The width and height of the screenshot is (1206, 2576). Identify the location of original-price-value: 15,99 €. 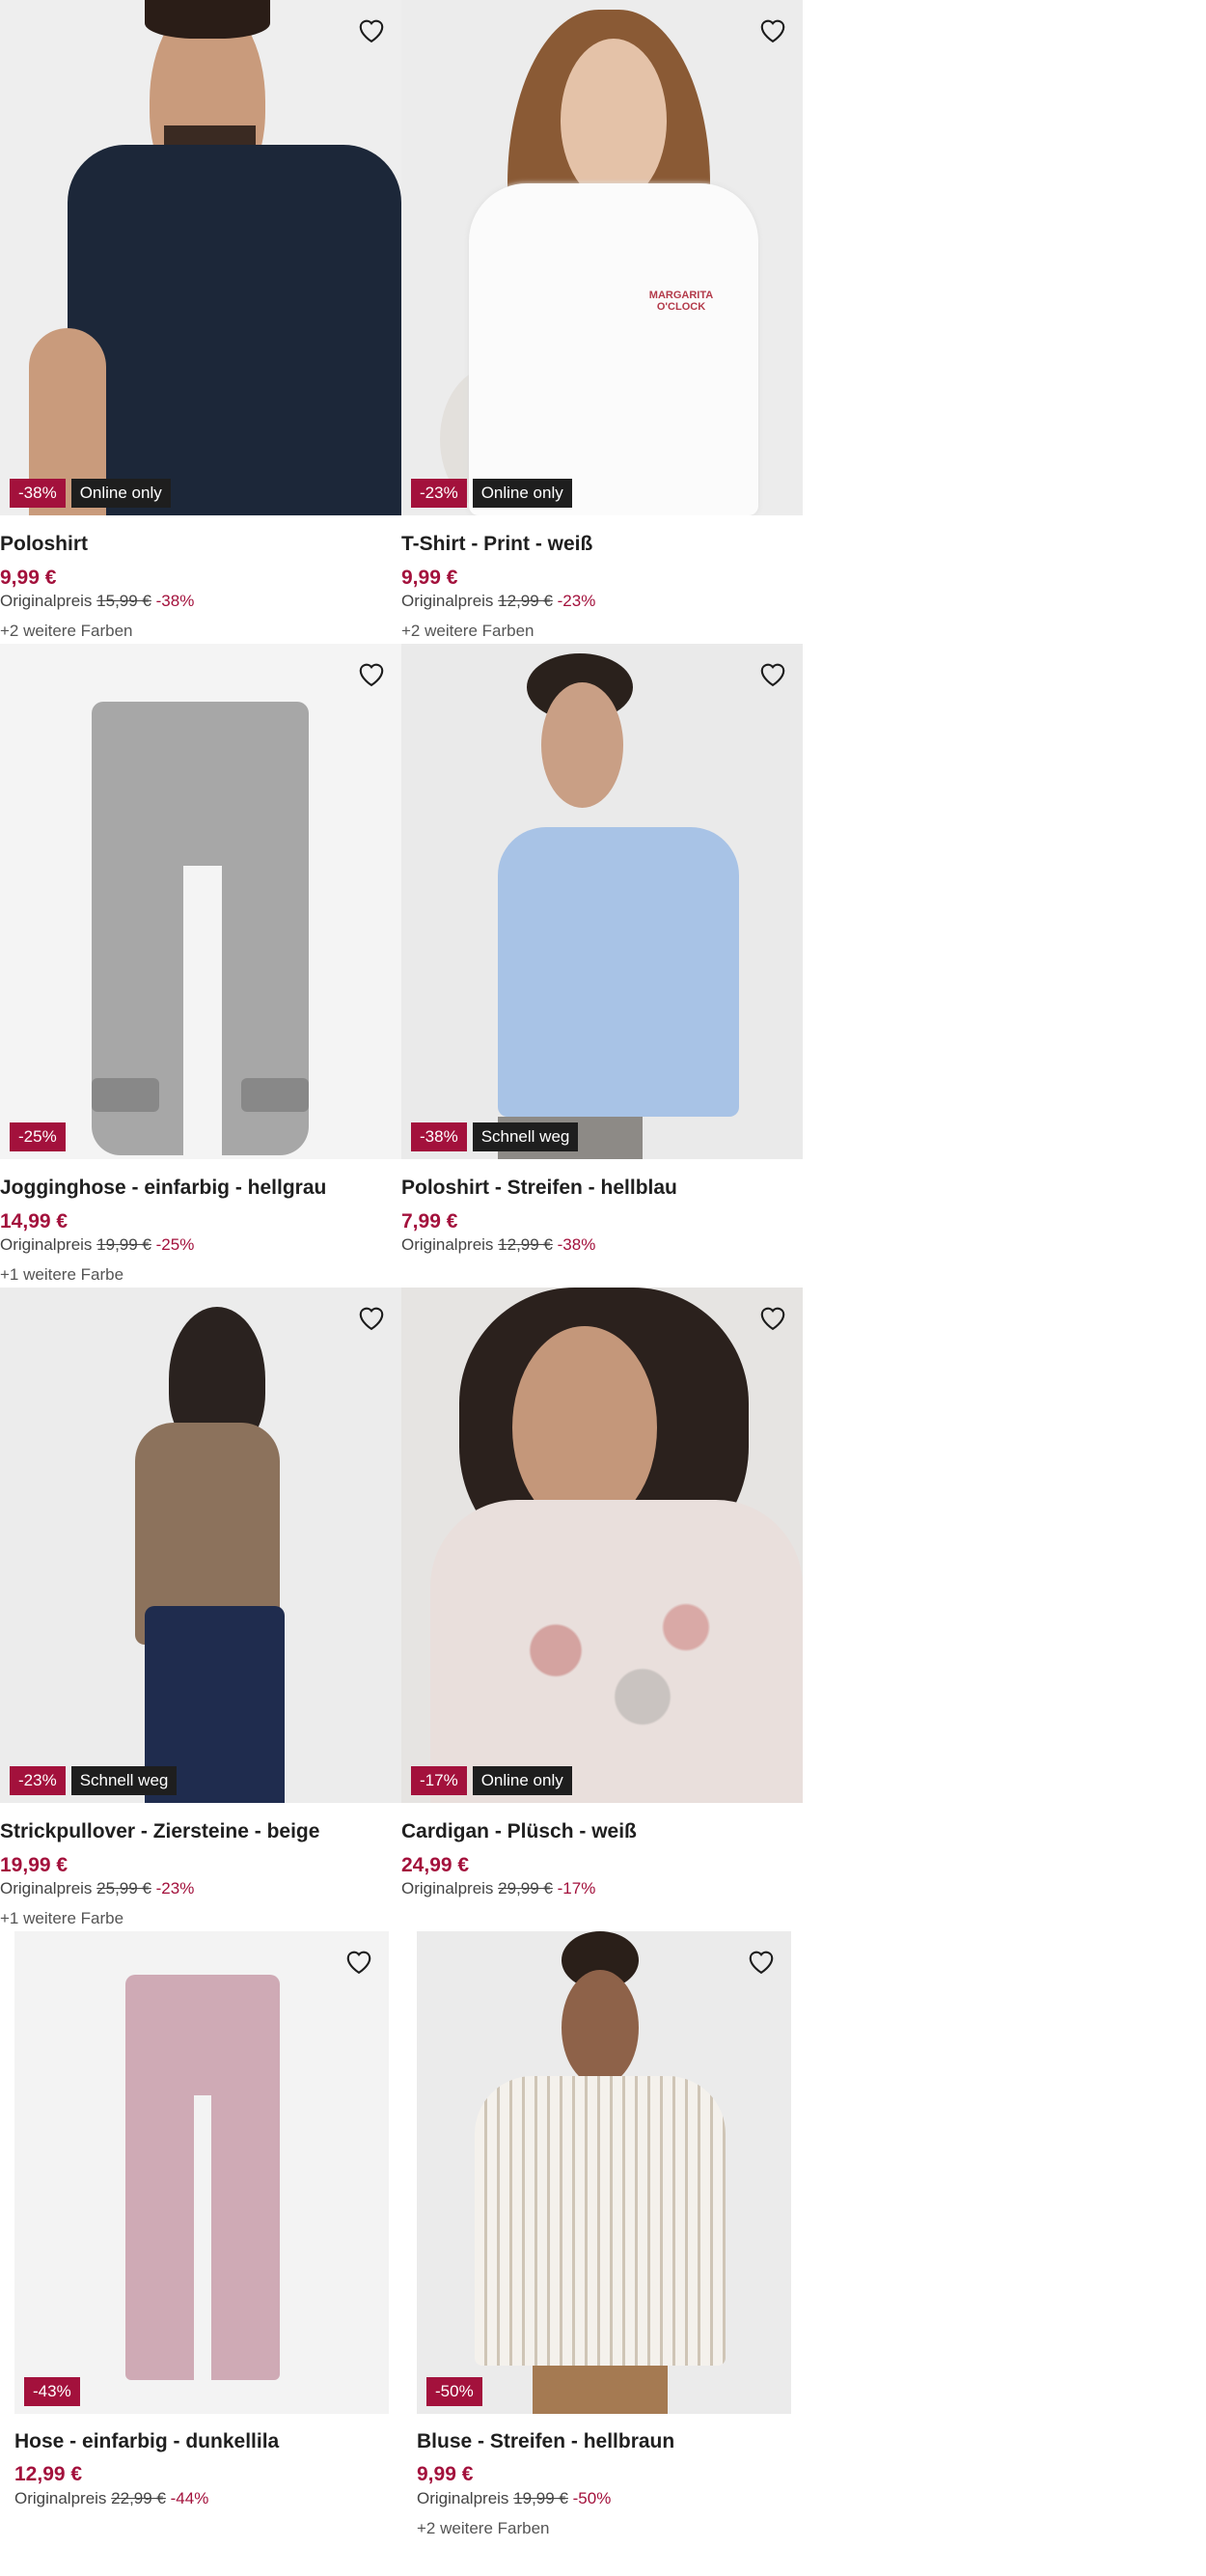
(123, 601).